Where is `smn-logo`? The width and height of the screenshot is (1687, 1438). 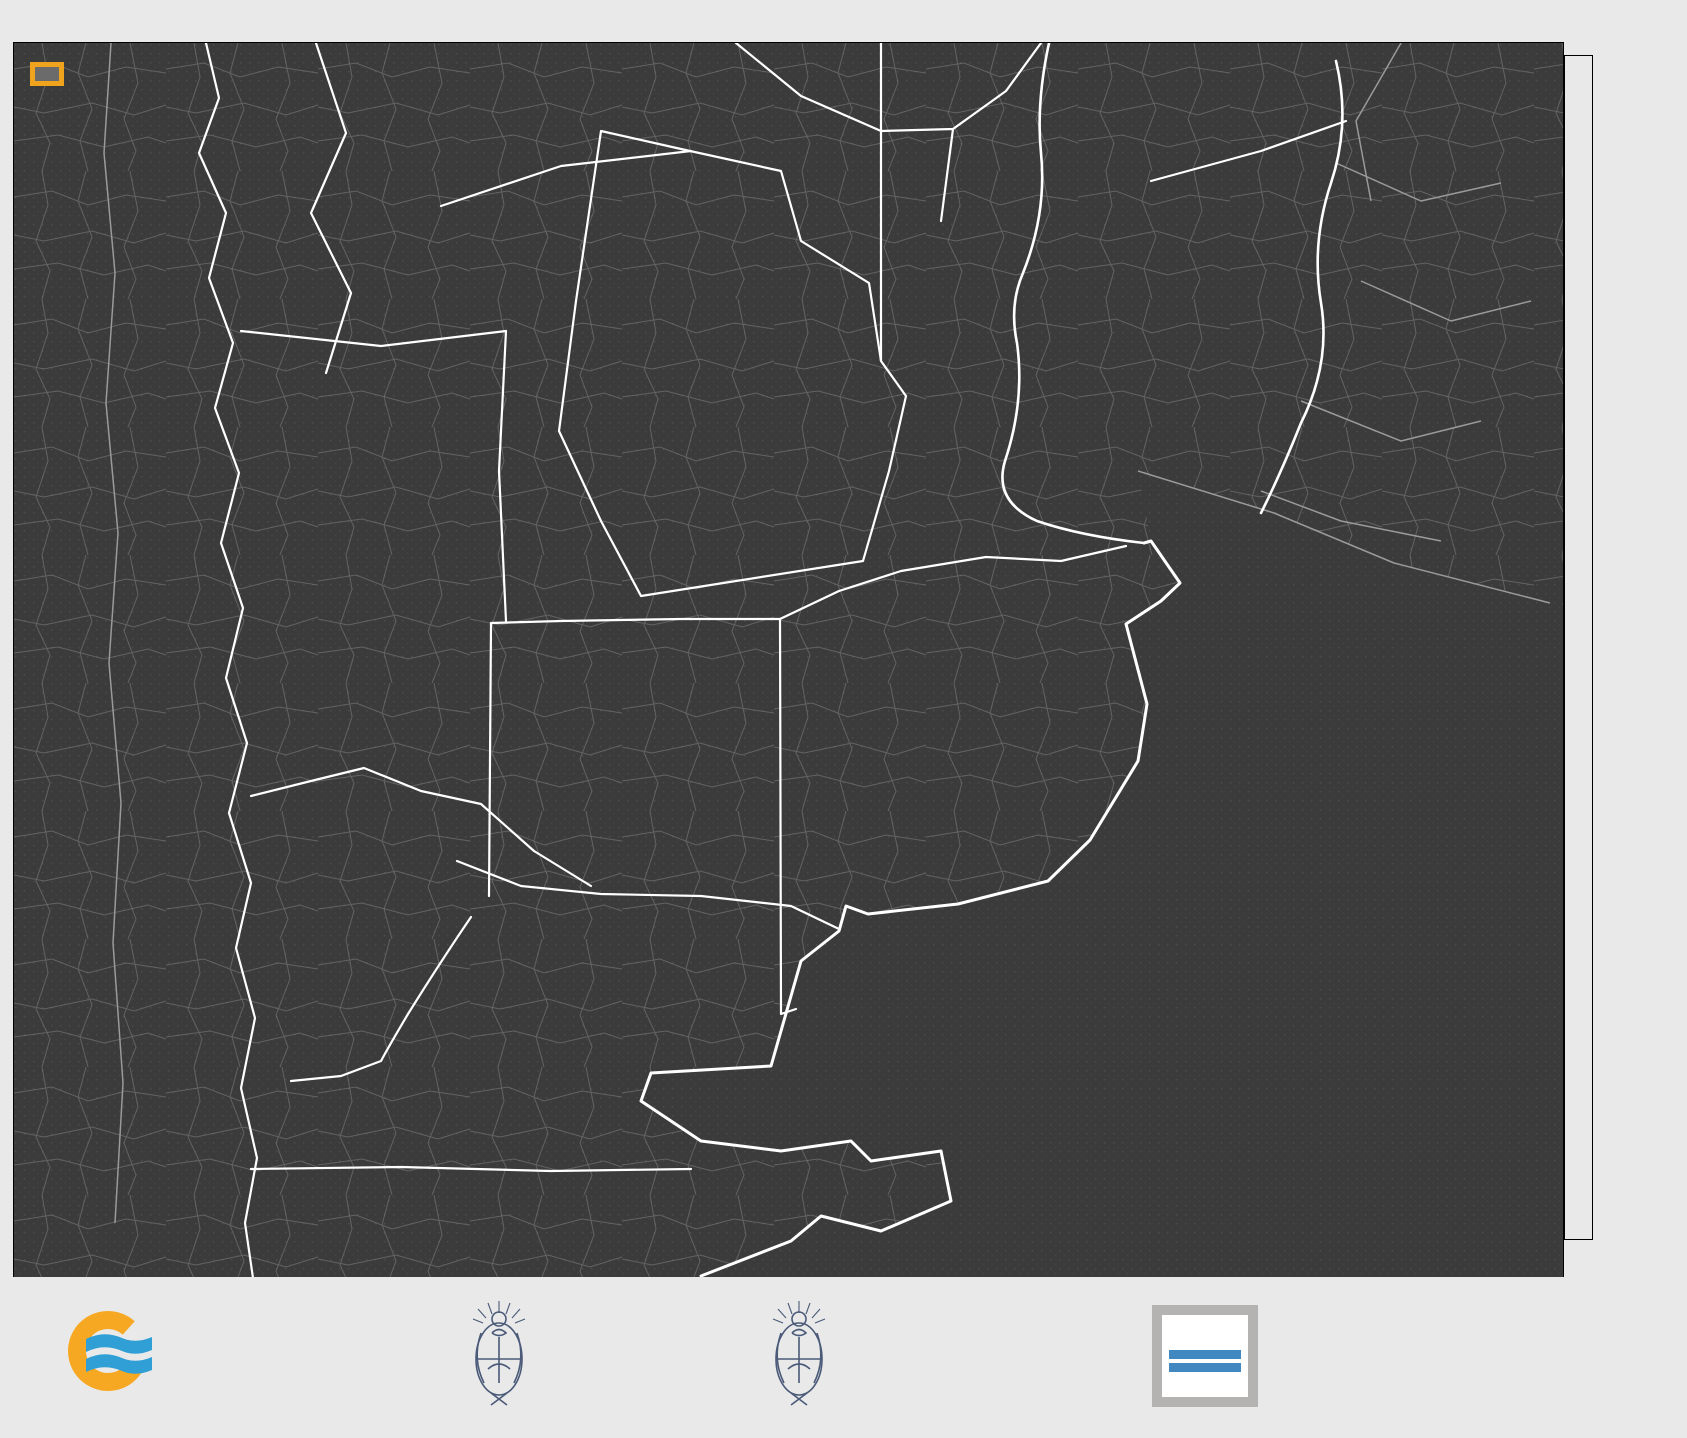 smn-logo is located at coordinates (119, 1351).